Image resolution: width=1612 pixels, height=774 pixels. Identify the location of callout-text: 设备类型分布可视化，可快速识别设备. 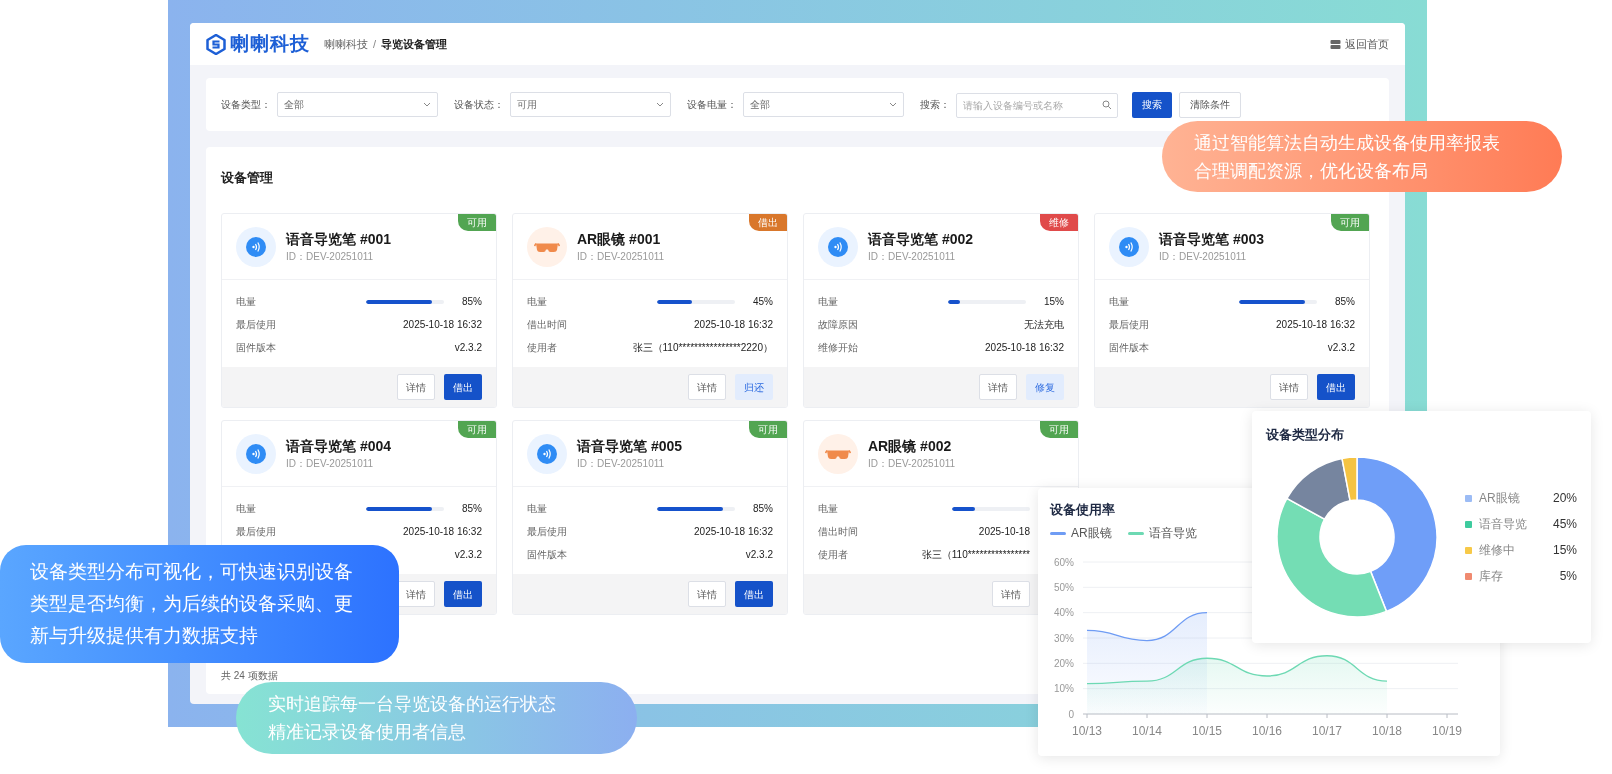
(192, 572).